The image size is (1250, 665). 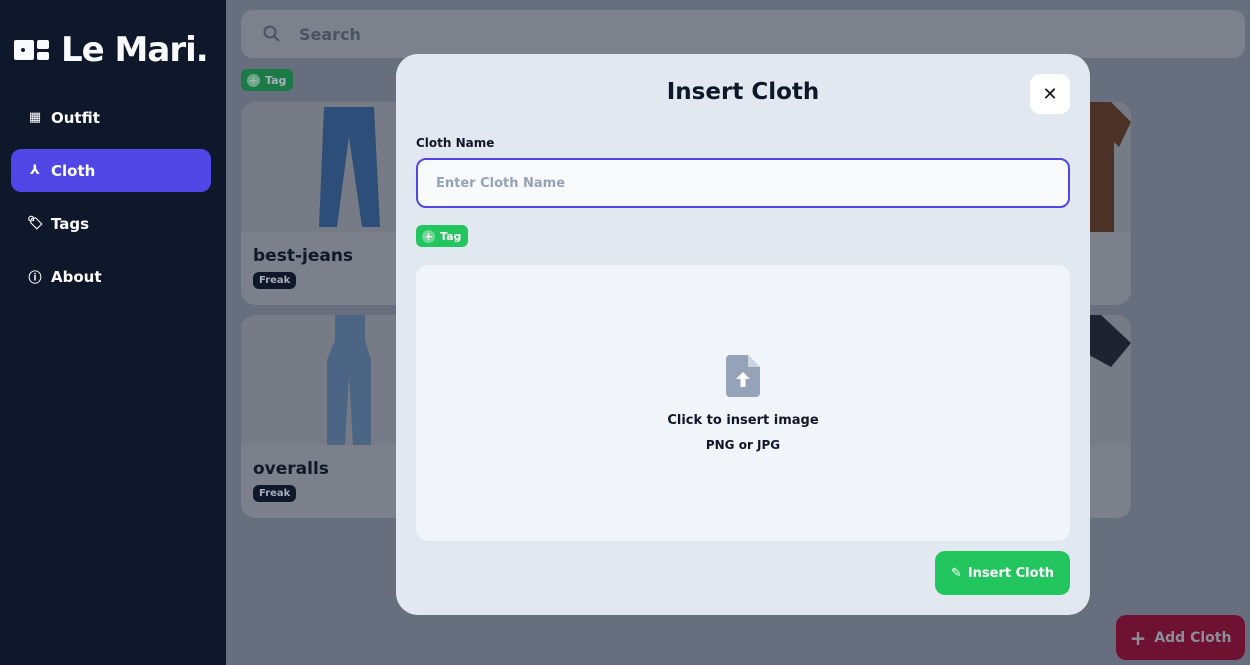 I want to click on sidebar-item-label: Cloth, so click(x=73, y=170).